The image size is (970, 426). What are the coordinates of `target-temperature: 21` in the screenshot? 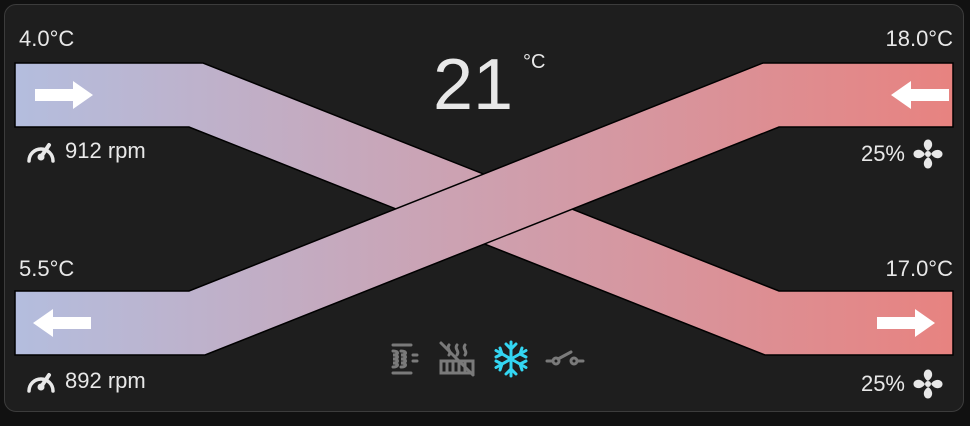 It's located at (473, 85).